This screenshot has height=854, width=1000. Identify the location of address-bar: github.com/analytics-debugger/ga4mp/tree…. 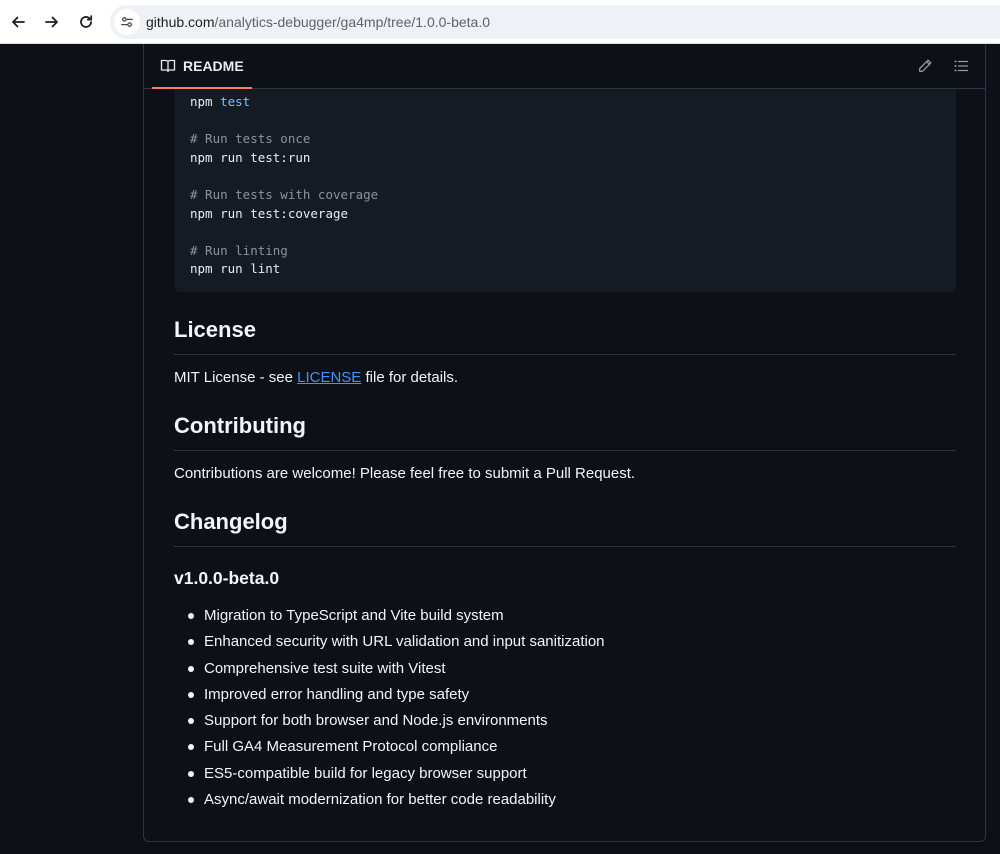
(555, 22).